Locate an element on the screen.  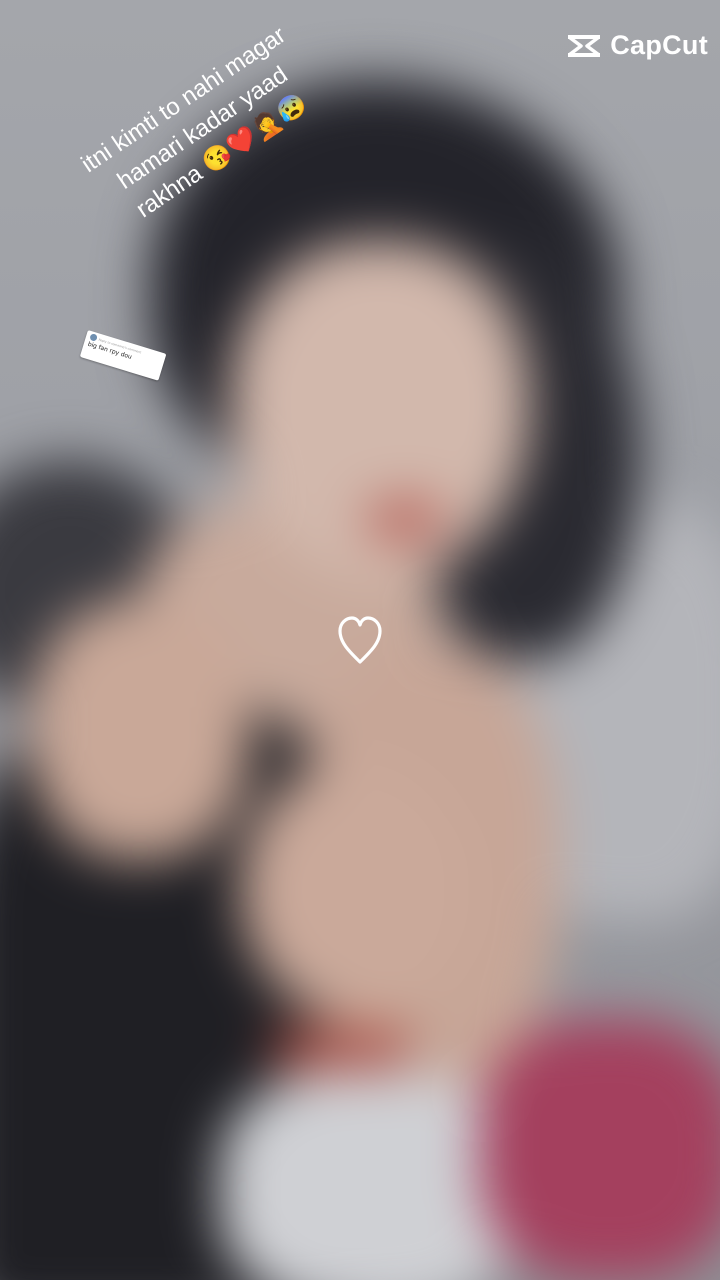
capcut-watermark: CapCut is located at coordinates (637, 45).